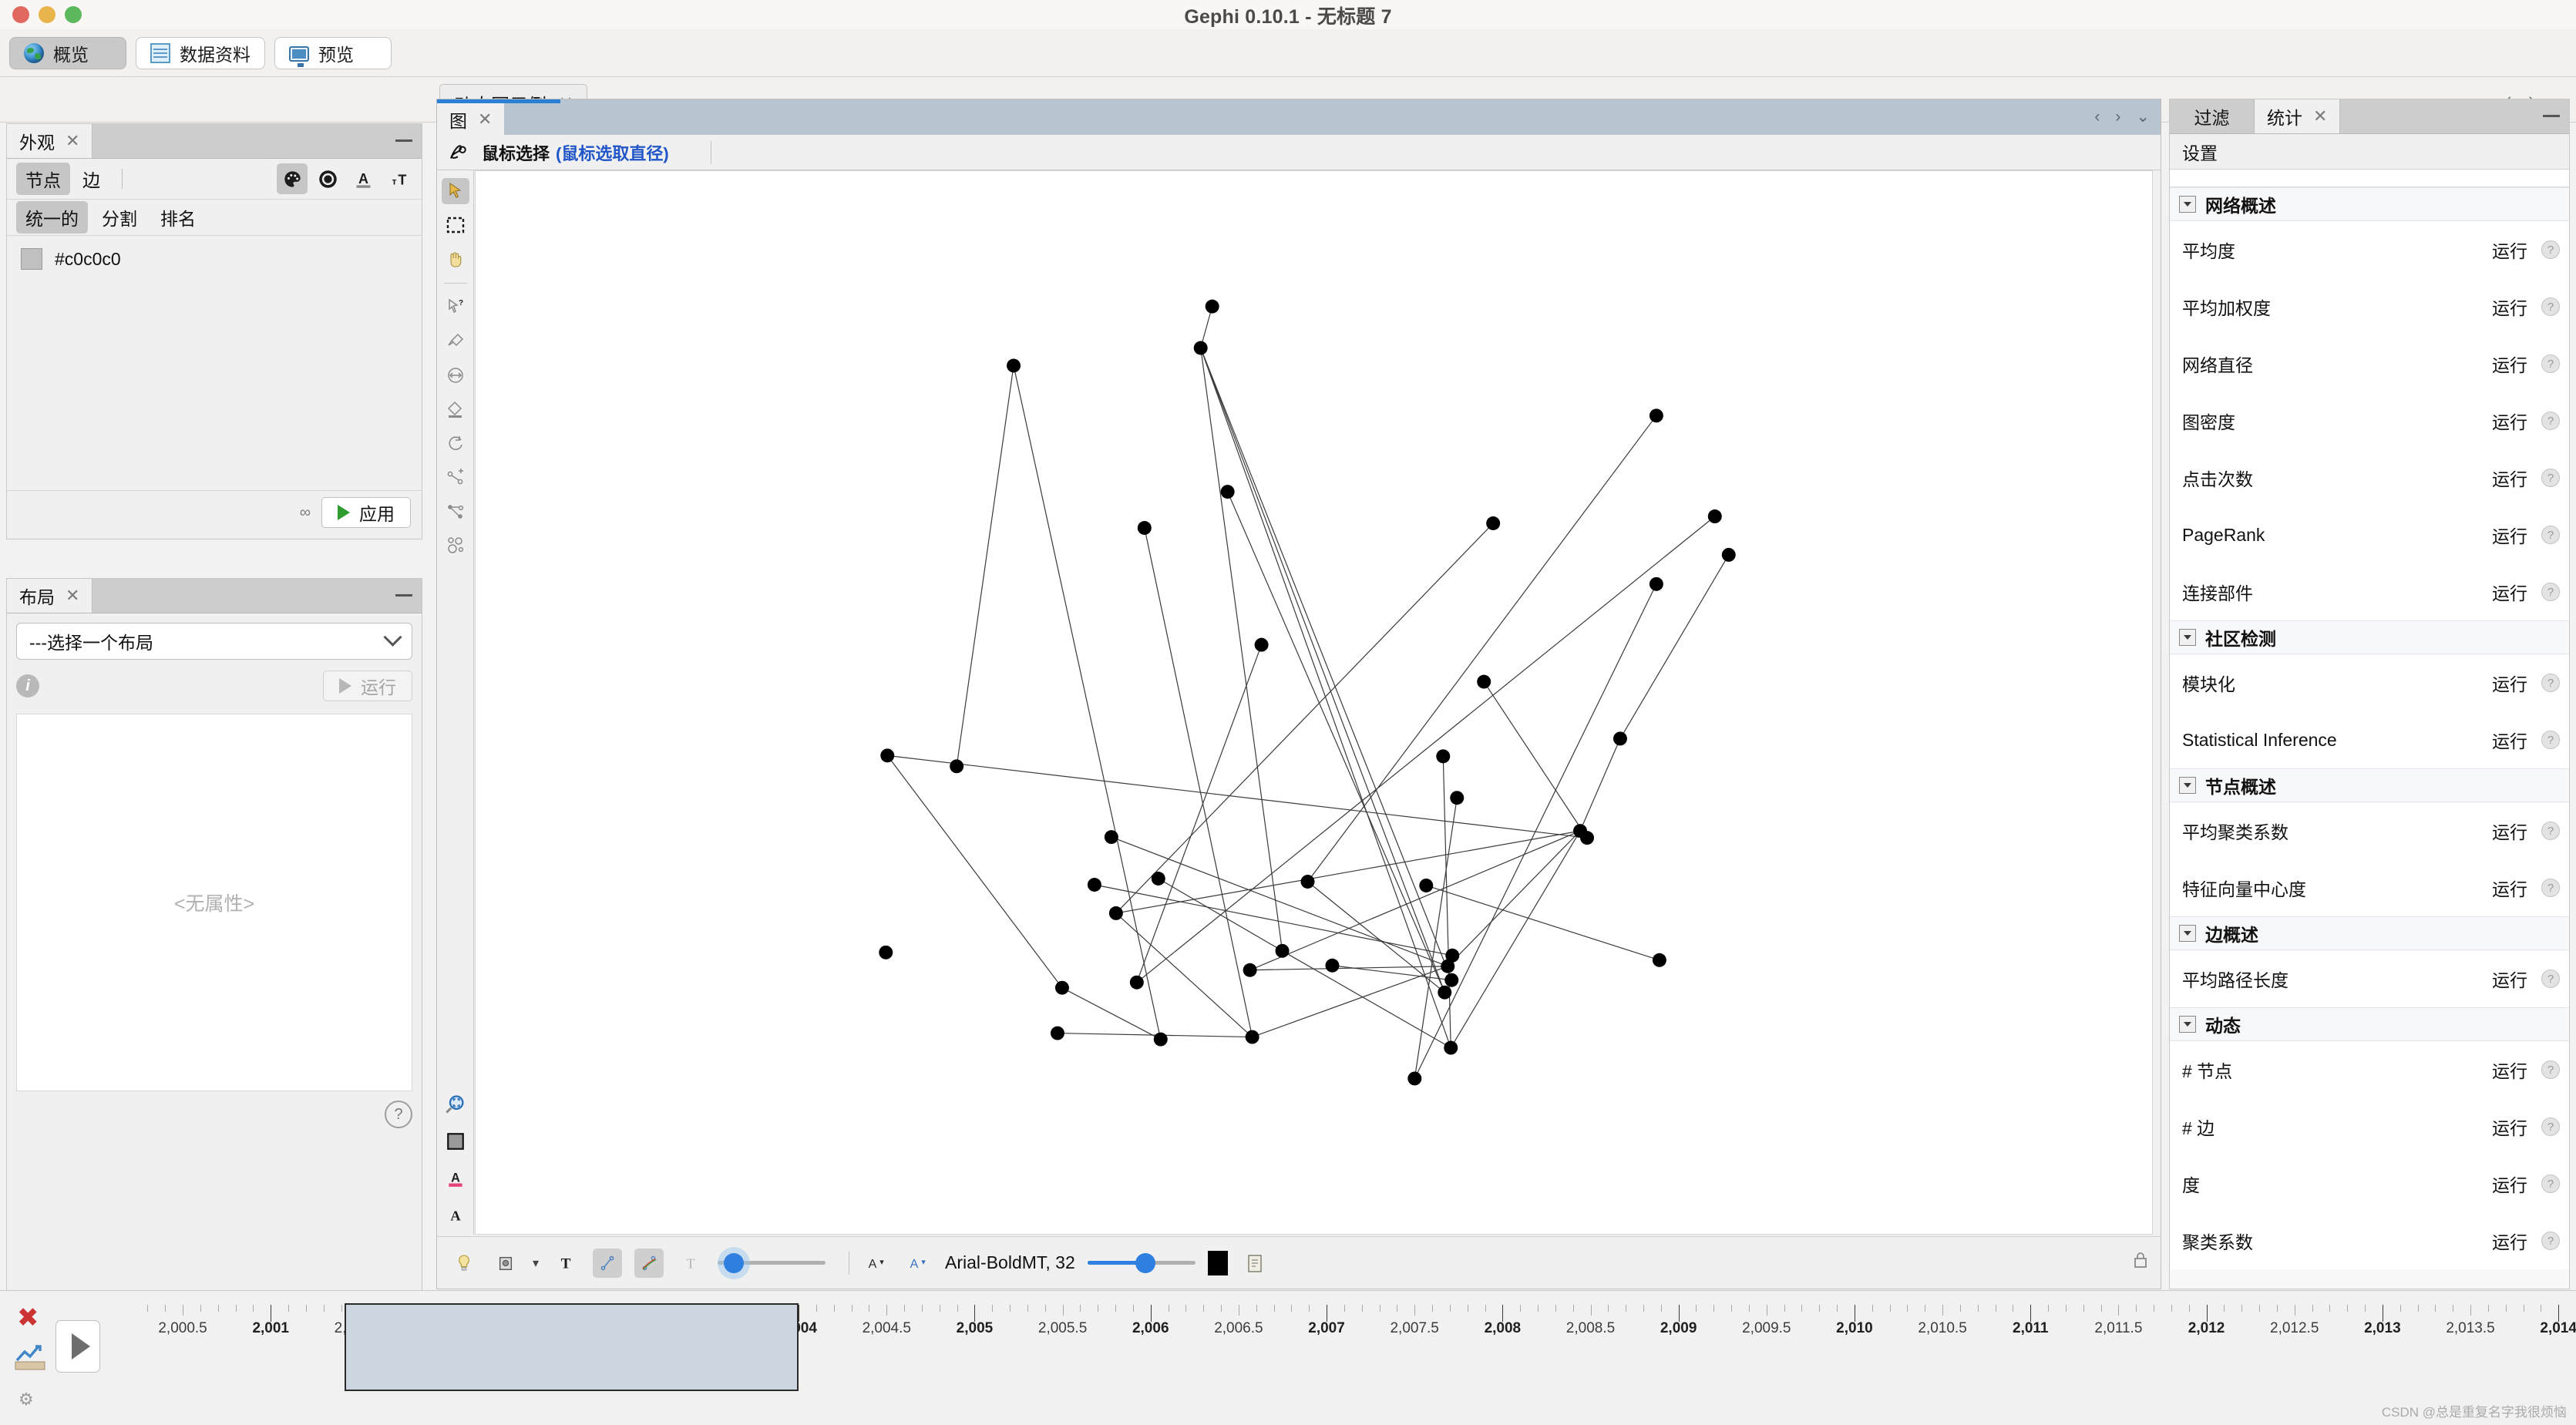 The height and width of the screenshot is (1425, 2576). What do you see at coordinates (2117, 117) in the screenshot?
I see `chevron-right-icon: ›` at bounding box center [2117, 117].